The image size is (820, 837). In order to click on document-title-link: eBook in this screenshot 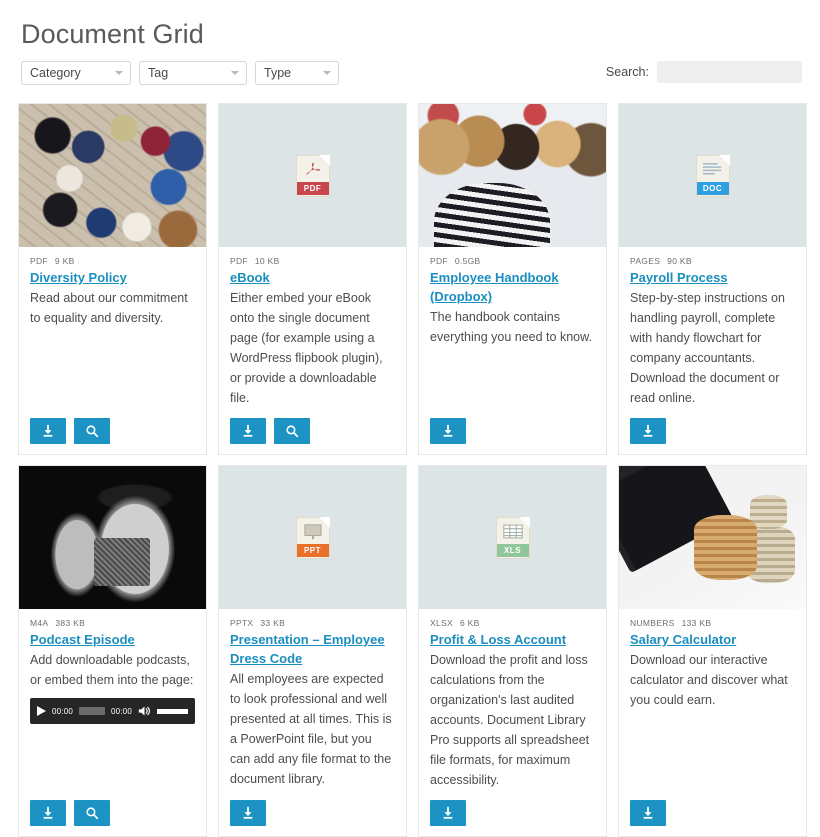, I will do `click(312, 277)`.